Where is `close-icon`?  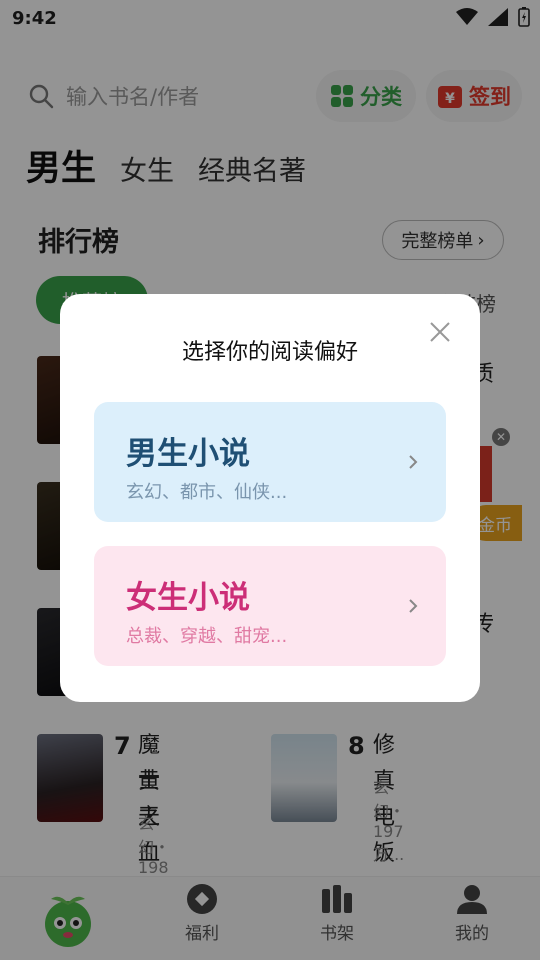 close-icon is located at coordinates (440, 332).